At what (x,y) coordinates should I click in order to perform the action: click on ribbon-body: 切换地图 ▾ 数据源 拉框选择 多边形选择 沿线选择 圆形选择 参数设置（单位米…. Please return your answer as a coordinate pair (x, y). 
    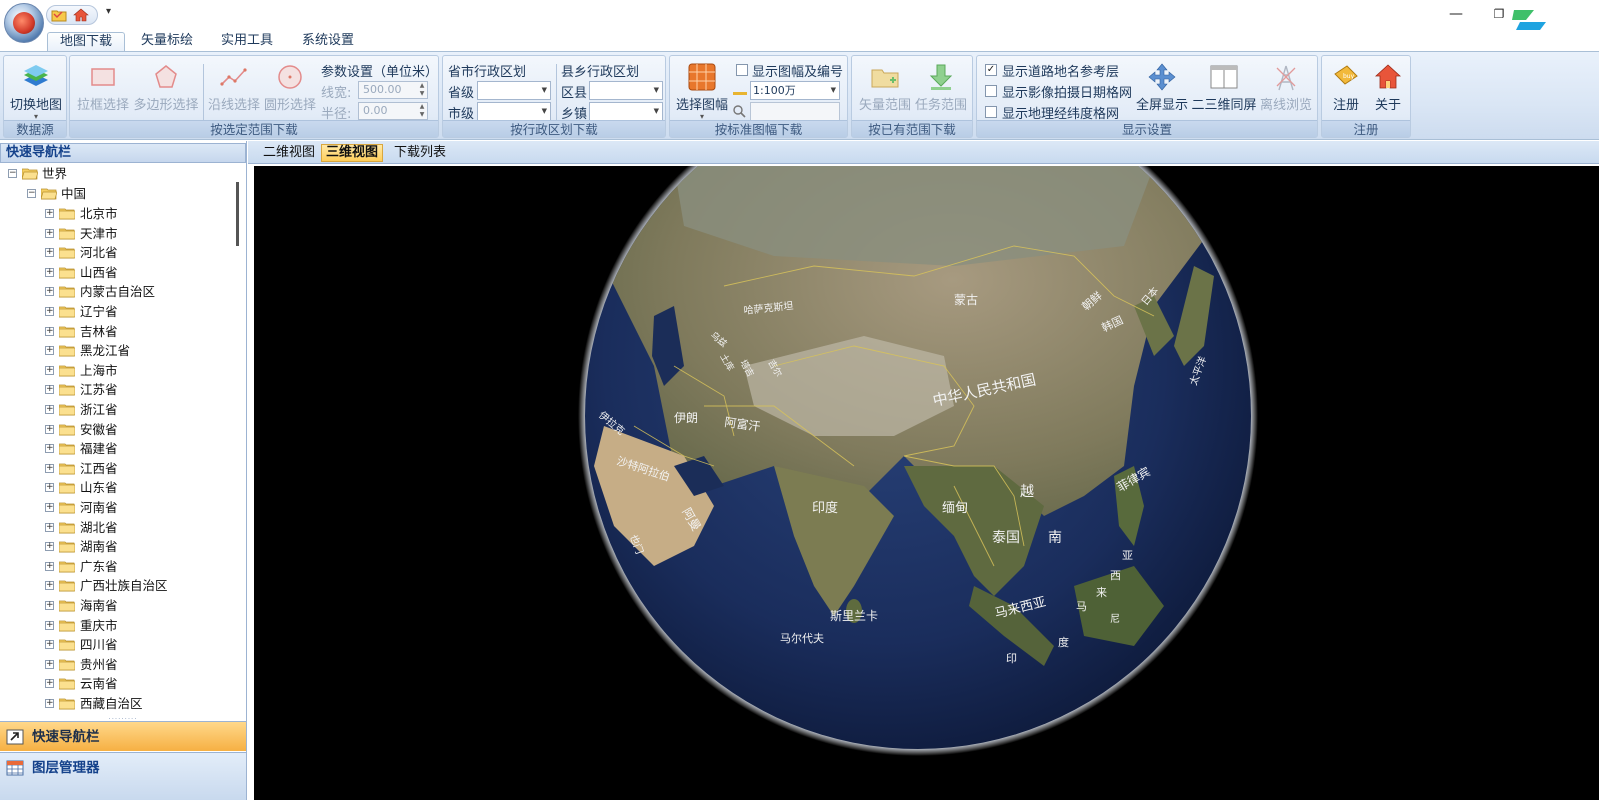
    Looking at the image, I should click on (799, 95).